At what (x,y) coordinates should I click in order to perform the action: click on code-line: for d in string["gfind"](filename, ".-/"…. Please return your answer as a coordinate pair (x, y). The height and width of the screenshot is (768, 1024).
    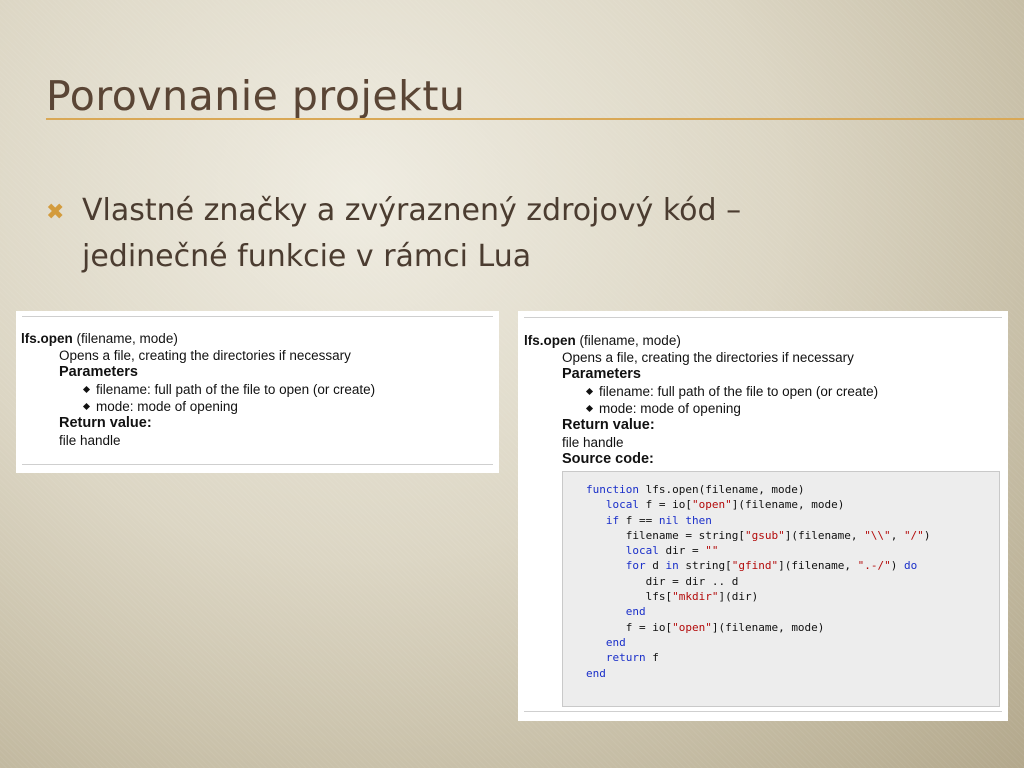
    Looking at the image, I should click on (781, 565).